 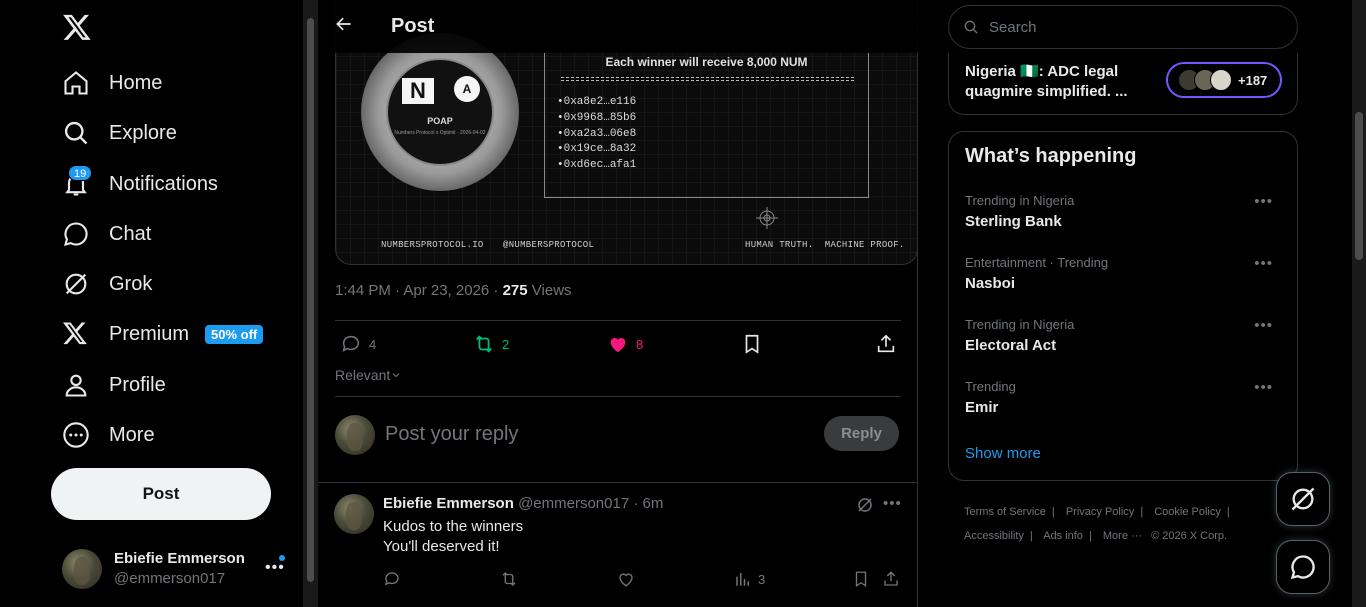 What do you see at coordinates (762, 579) in the screenshot?
I see `reply-views-count: 3` at bounding box center [762, 579].